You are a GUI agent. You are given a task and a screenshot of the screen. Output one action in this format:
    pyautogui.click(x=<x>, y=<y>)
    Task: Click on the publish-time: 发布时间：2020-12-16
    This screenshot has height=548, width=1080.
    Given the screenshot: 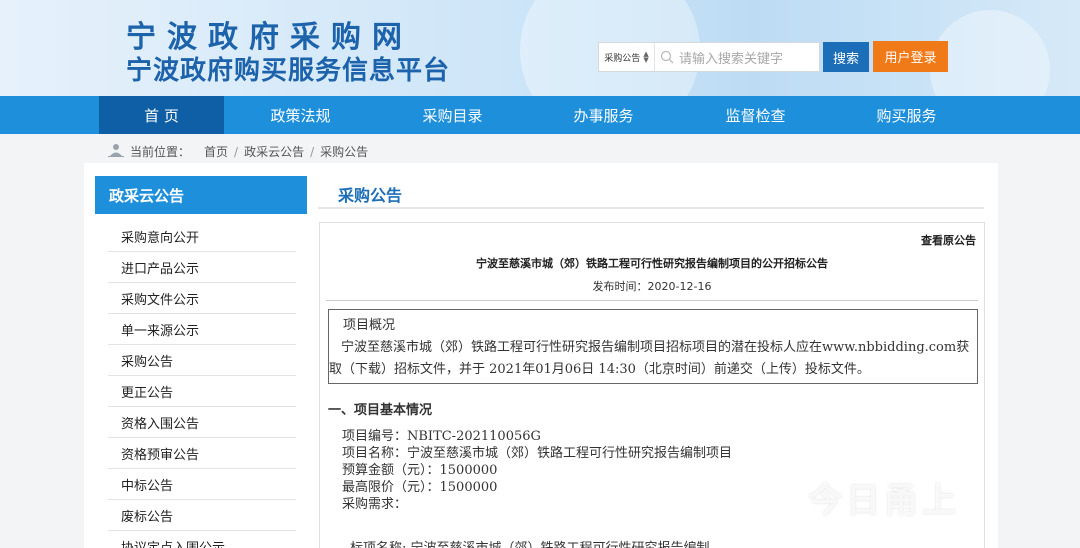 What is the action you would take?
    pyautogui.click(x=652, y=286)
    